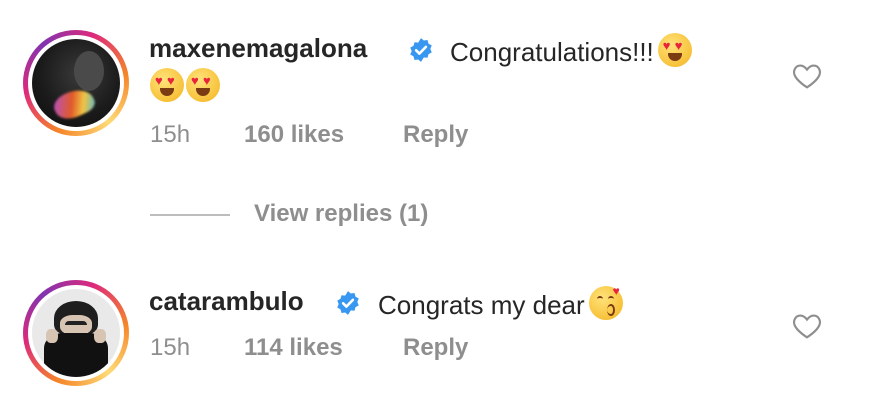 Image resolution: width=876 pixels, height=402 pixels. What do you see at coordinates (89, 71) in the screenshot?
I see `avatar-figure` at bounding box center [89, 71].